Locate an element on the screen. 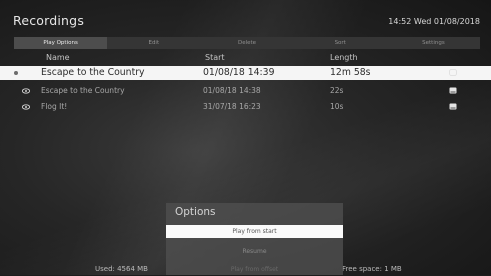 This screenshot has width=491, height=276. column-header-length: Length is located at coordinates (344, 57).